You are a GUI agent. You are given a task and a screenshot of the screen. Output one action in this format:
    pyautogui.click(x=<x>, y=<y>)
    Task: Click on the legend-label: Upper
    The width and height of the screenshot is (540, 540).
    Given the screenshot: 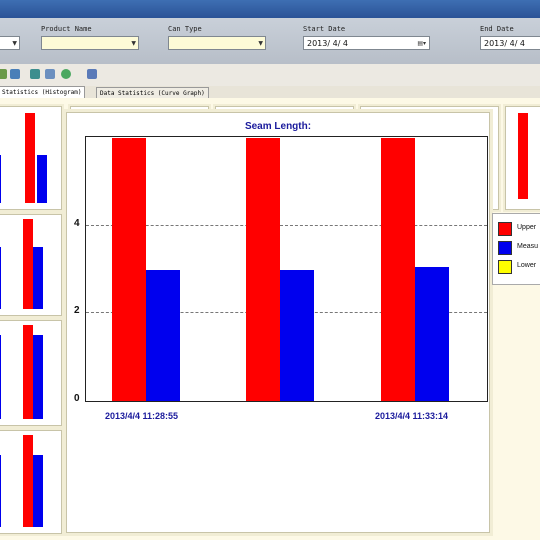 What is the action you would take?
    pyautogui.click(x=527, y=227)
    